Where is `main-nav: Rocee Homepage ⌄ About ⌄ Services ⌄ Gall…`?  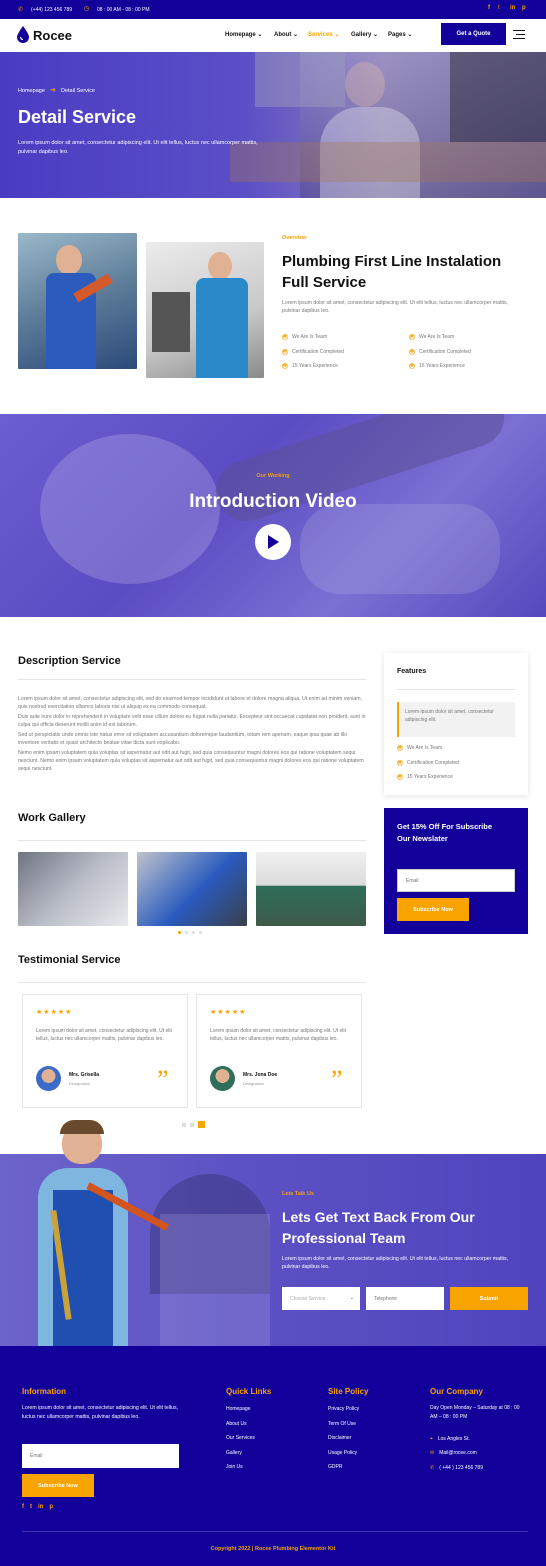
main-nav: Rocee Homepage ⌄ About ⌄ Services ⌄ Gall… is located at coordinates (273, 35).